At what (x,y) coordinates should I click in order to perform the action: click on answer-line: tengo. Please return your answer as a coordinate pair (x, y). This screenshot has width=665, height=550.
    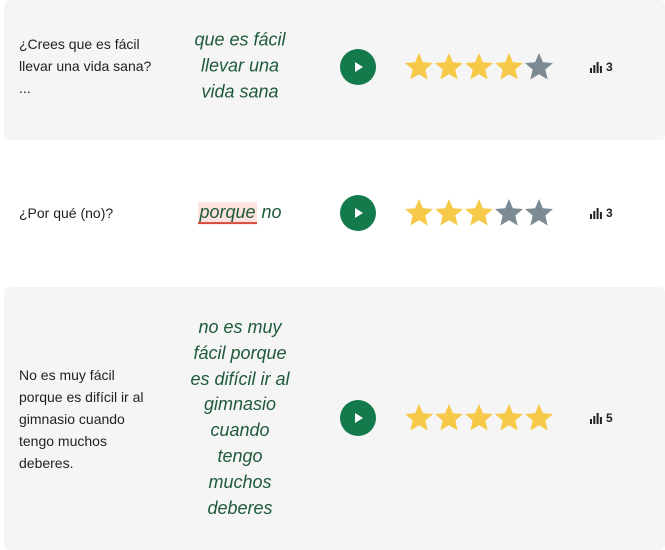
    Looking at the image, I should click on (240, 455).